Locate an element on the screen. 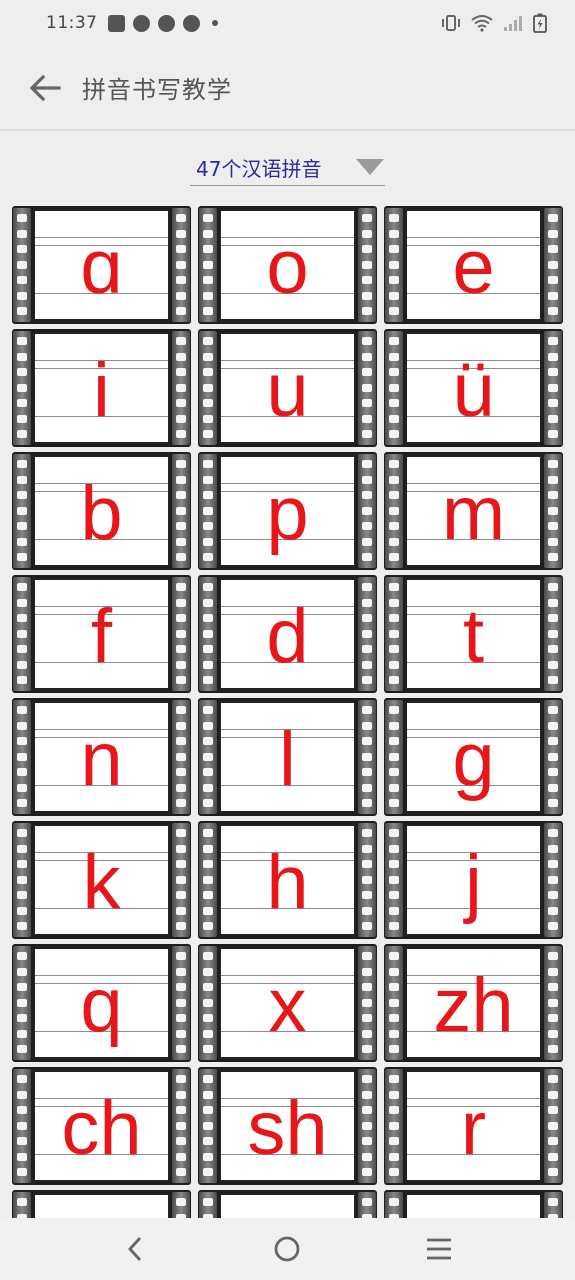 The height and width of the screenshot is (1280, 575). pinyin-tile: l is located at coordinates (287, 757).